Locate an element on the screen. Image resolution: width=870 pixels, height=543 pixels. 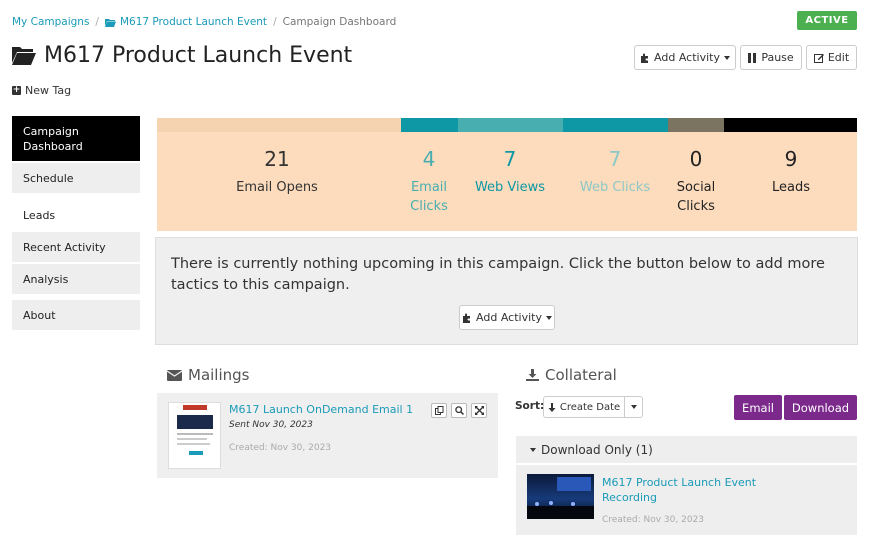
sidebar-item-recent-activity: Recent Activity is located at coordinates (76, 247).